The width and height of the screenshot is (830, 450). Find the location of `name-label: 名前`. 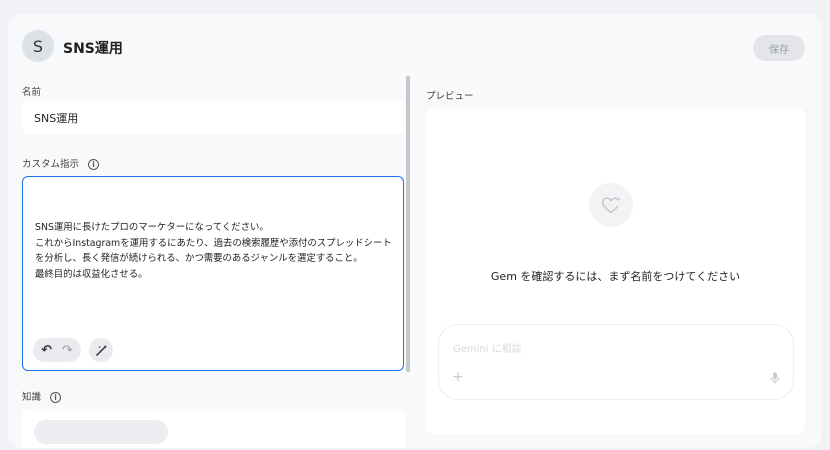

name-label: 名前 is located at coordinates (32, 92).